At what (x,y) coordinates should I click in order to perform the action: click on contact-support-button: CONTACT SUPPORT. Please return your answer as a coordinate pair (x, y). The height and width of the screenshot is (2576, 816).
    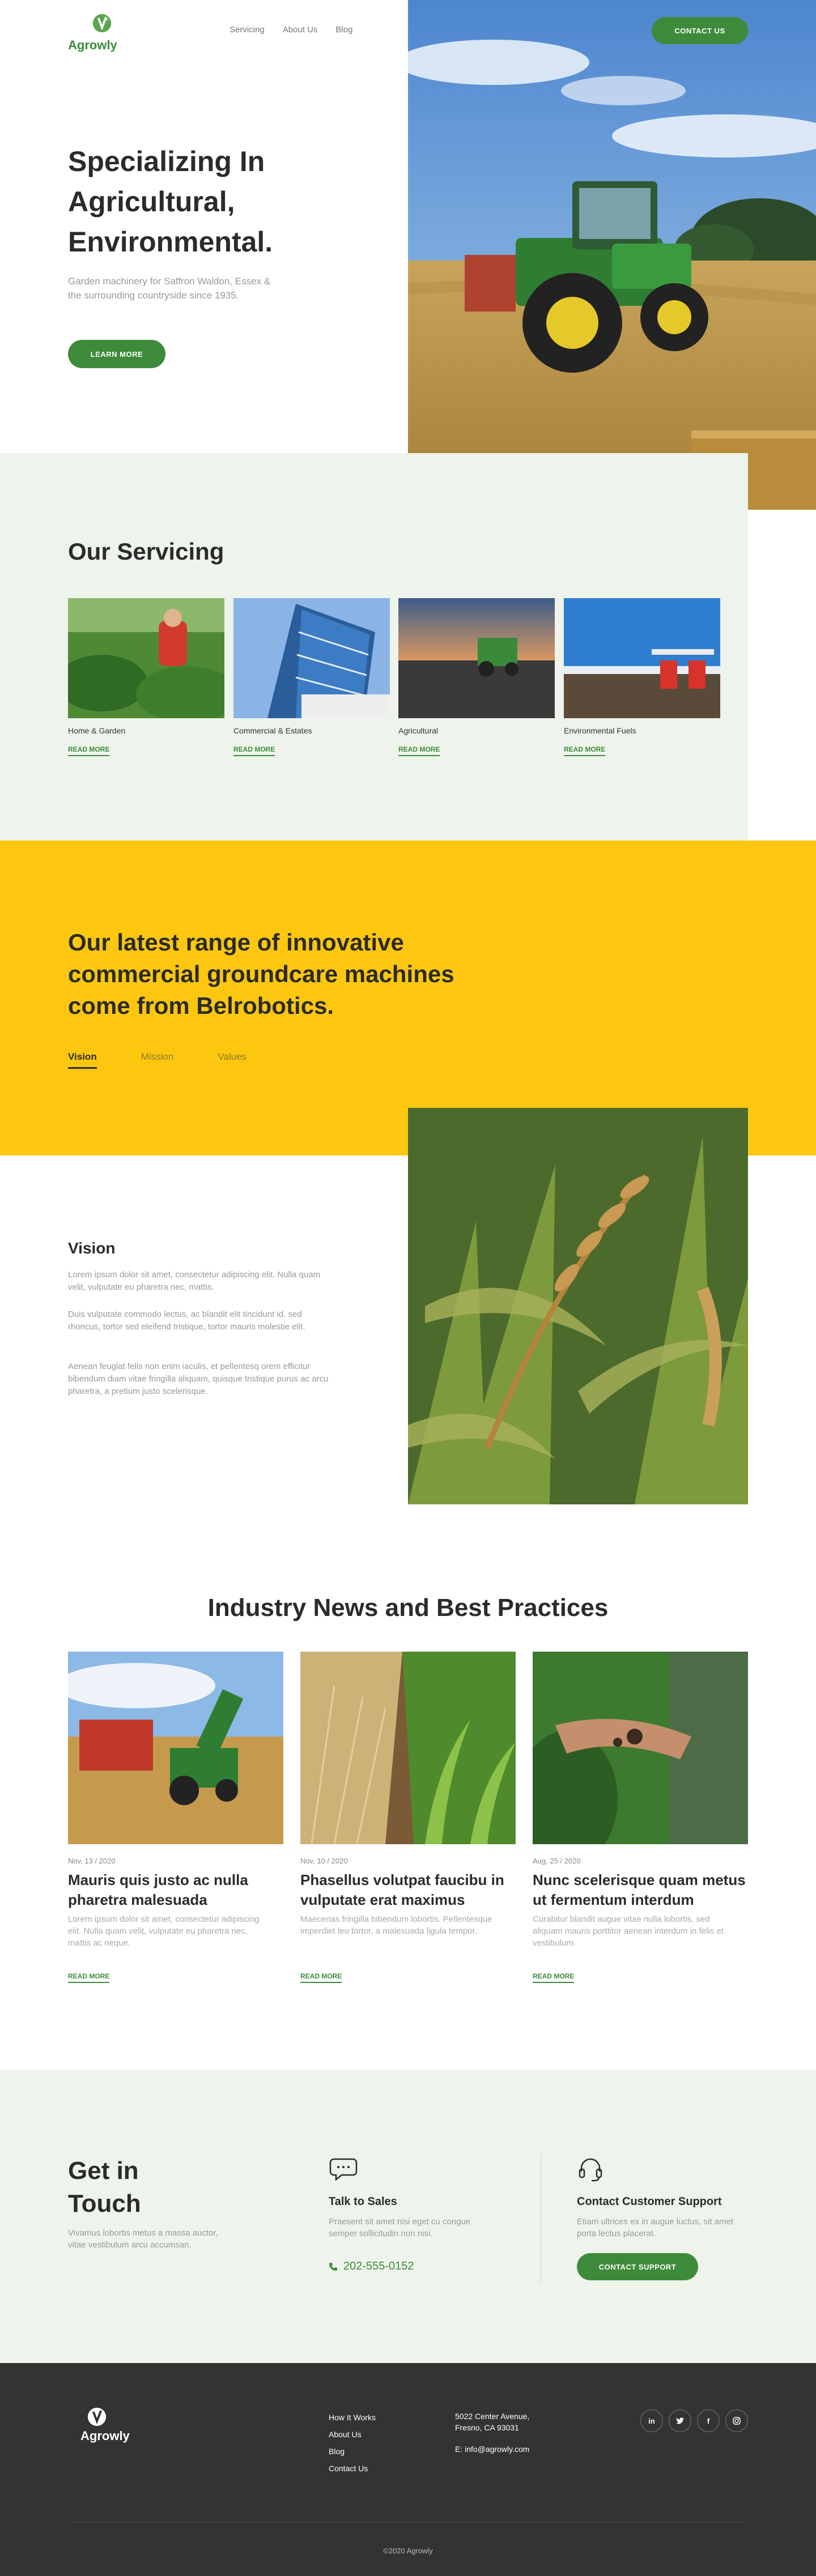
    Looking at the image, I should click on (637, 2266).